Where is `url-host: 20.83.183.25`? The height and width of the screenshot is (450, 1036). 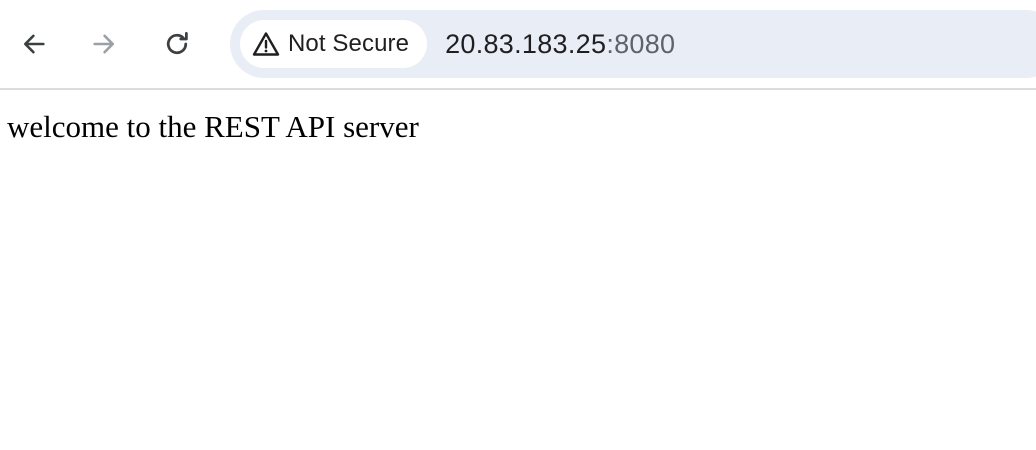
url-host: 20.83.183.25 is located at coordinates (526, 43).